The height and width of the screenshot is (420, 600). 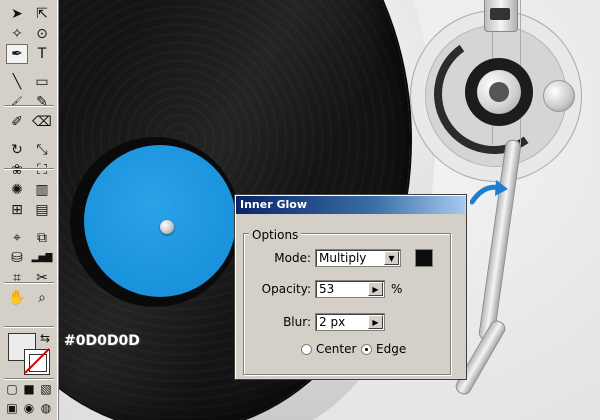 What do you see at coordinates (42, 82) in the screenshot?
I see `rectangle-tool-icon: ▭` at bounding box center [42, 82].